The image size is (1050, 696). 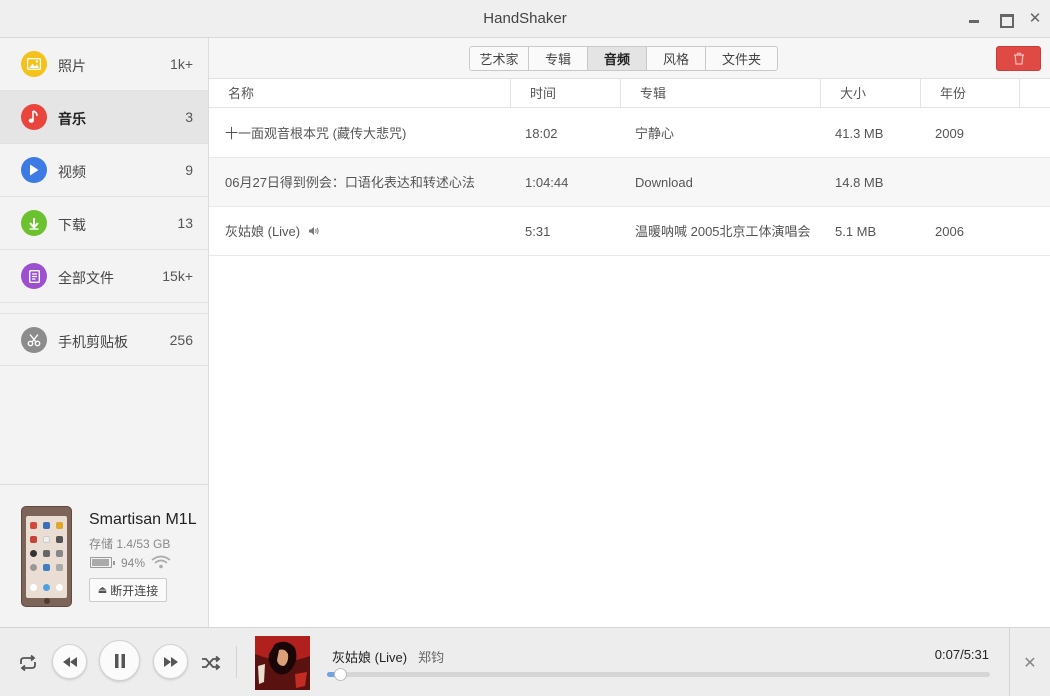 What do you see at coordinates (629, 133) in the screenshot?
I see `table-row: 十一面观音根本咒 (藏传大悲咒) 18:02 宁静心 41.3 MB 2009` at bounding box center [629, 133].